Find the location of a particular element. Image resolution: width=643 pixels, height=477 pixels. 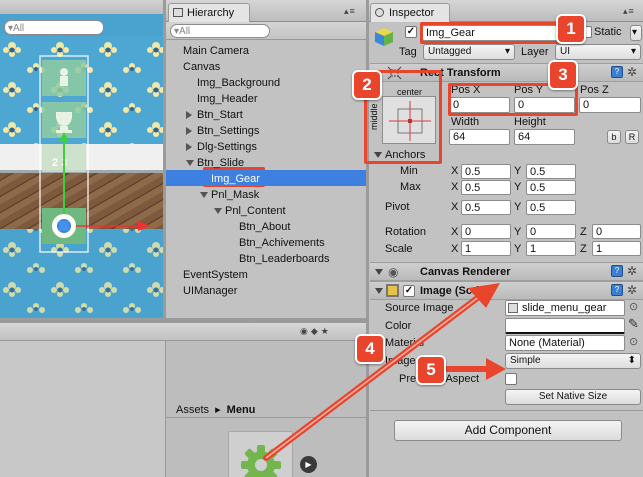

hierarchy-item: Pnl_Mask is located at coordinates (235, 195).